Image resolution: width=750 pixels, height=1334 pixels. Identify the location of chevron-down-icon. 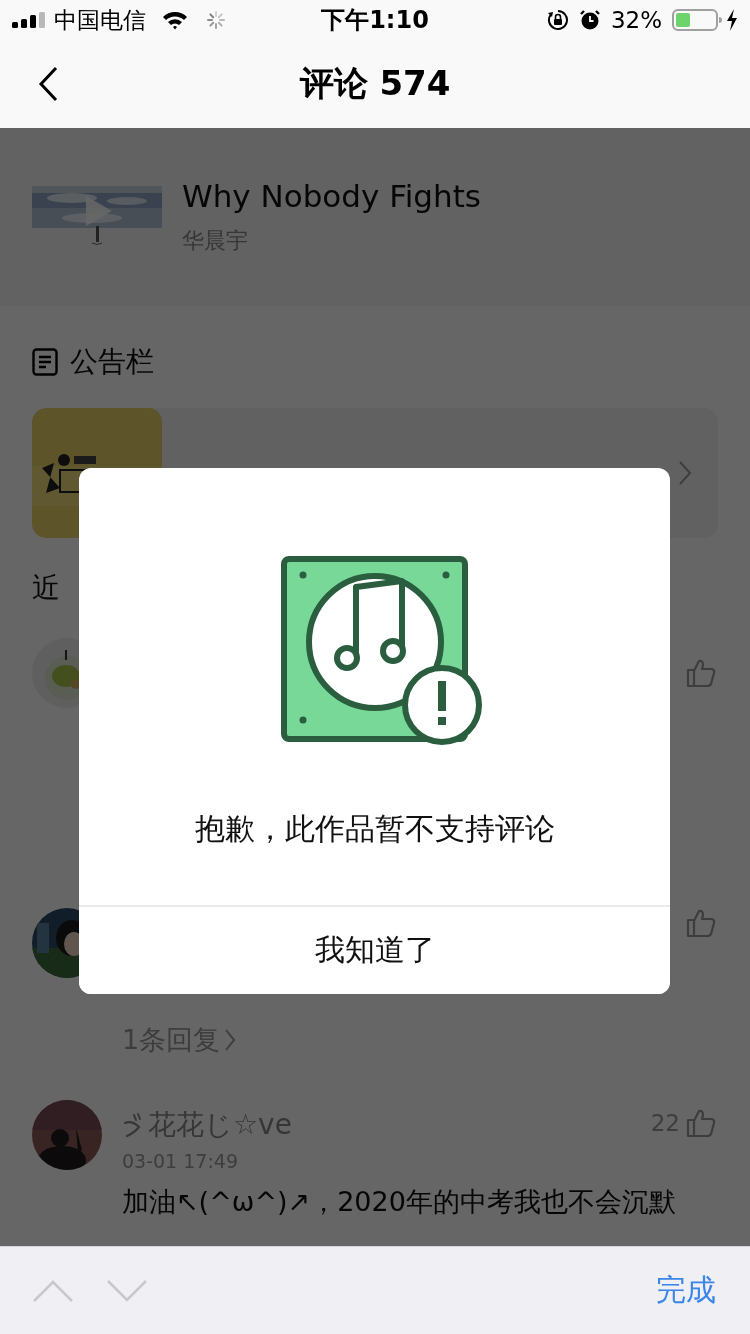
(127, 1290).